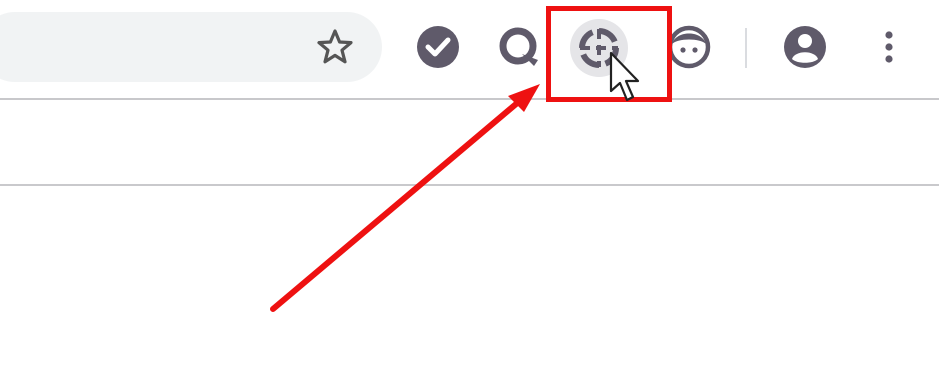 The image size is (939, 375). What do you see at coordinates (519, 47) in the screenshot?
I see `q-logo-icon` at bounding box center [519, 47].